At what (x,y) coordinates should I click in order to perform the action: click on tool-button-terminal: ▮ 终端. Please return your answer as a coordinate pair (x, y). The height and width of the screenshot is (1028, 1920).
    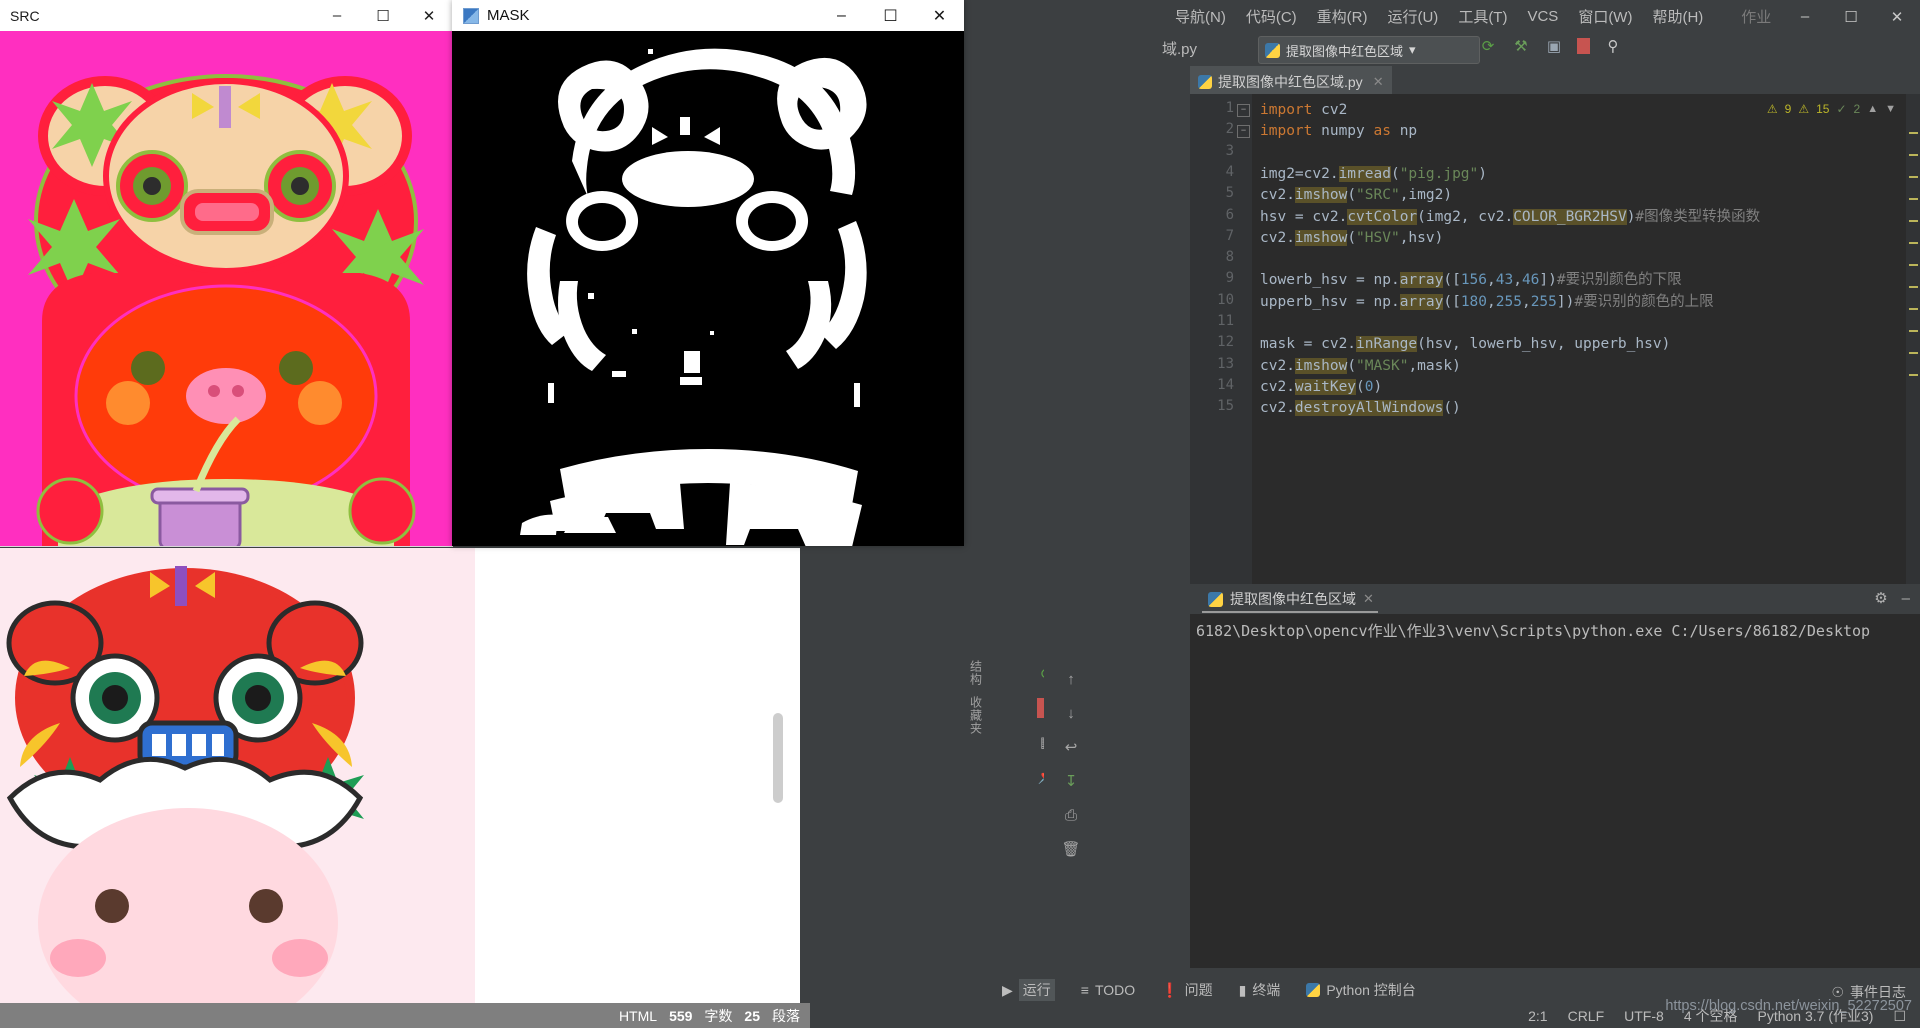
    Looking at the image, I should click on (1260, 990).